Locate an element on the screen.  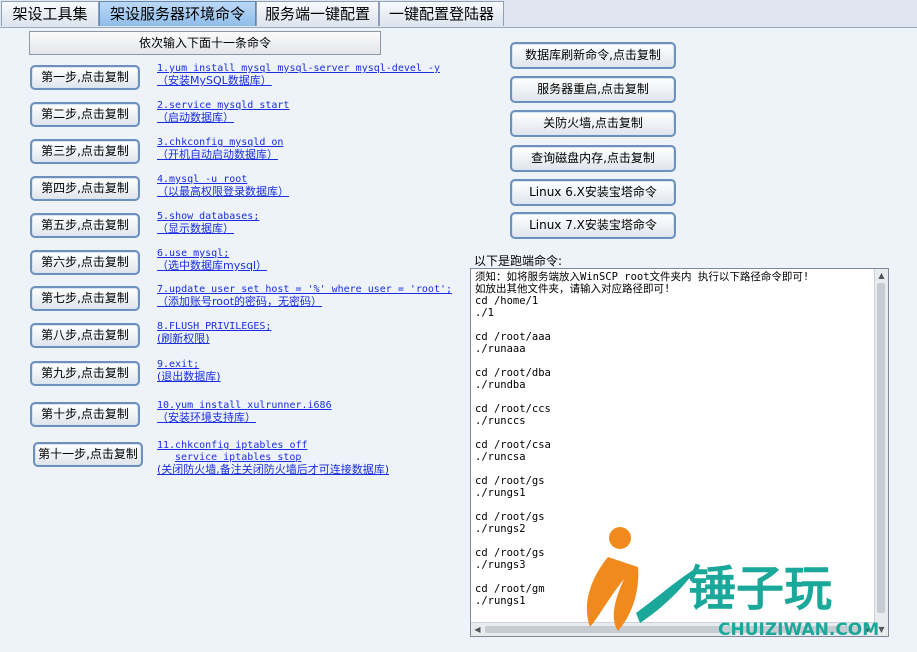
step-3-command: 3.chkconfig mysqld on （开机自动启动数据库） is located at coordinates (220, 149).